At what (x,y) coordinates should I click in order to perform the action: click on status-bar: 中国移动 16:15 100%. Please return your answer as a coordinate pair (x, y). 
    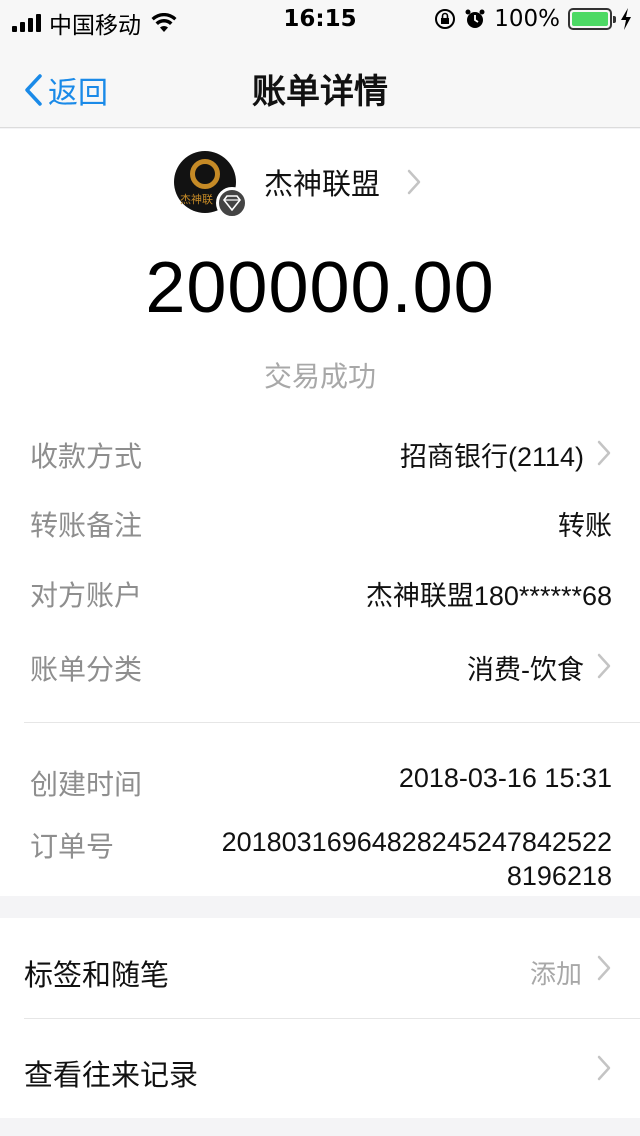
    Looking at the image, I should click on (320, 20).